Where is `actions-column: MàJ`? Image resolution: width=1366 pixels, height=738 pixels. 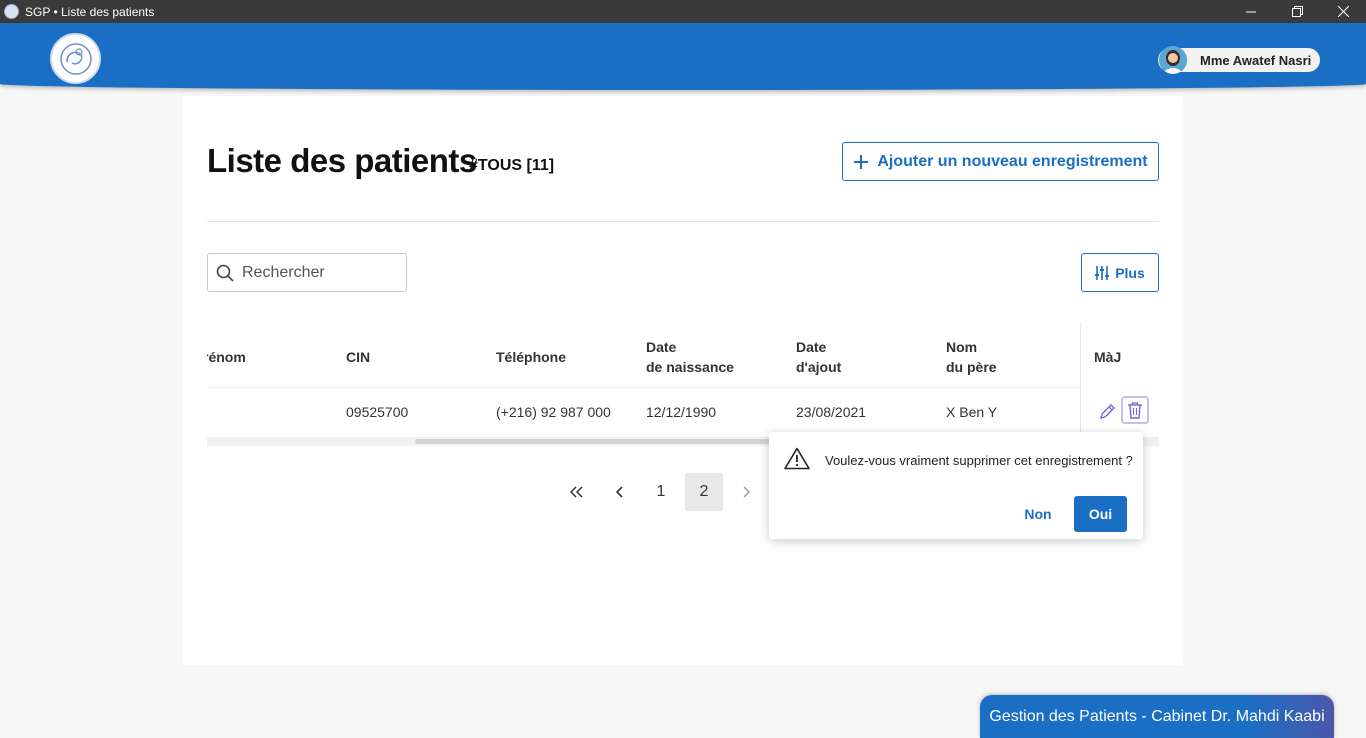 actions-column: MàJ is located at coordinates (1119, 380).